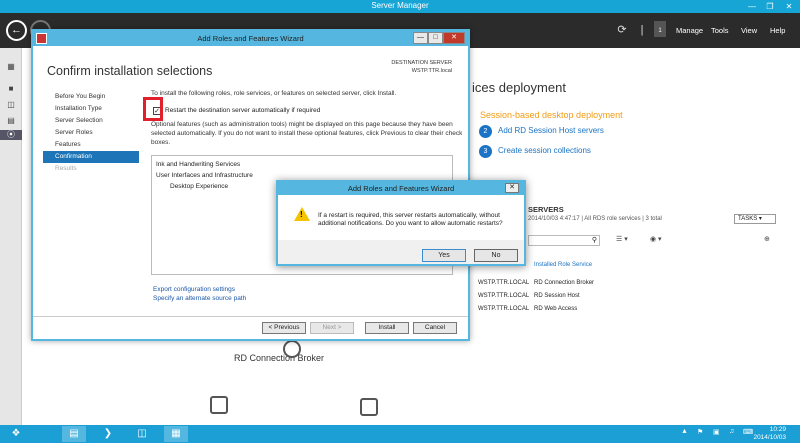 This screenshot has width=800, height=443. What do you see at coordinates (198, 164) in the screenshot?
I see `list-item: Ink and Handwriting Services` at bounding box center [198, 164].